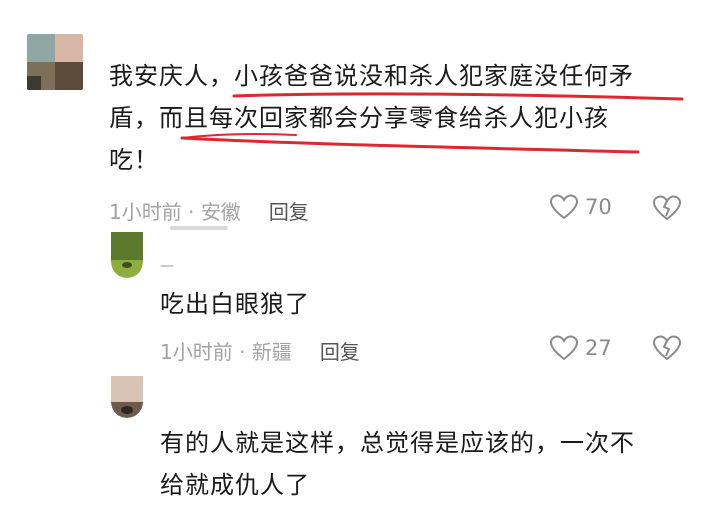 This screenshot has width=719, height=506. I want to click on comment-meta: 1小时前 · 安徽 回复, so click(209, 210).